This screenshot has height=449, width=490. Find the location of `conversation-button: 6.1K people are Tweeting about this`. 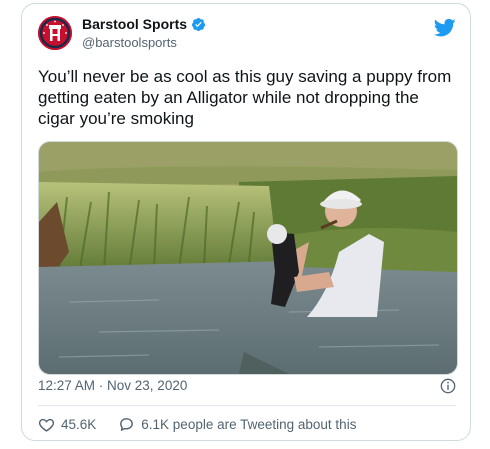

conversation-button: 6.1K people are Tweeting about this is located at coordinates (237, 424).